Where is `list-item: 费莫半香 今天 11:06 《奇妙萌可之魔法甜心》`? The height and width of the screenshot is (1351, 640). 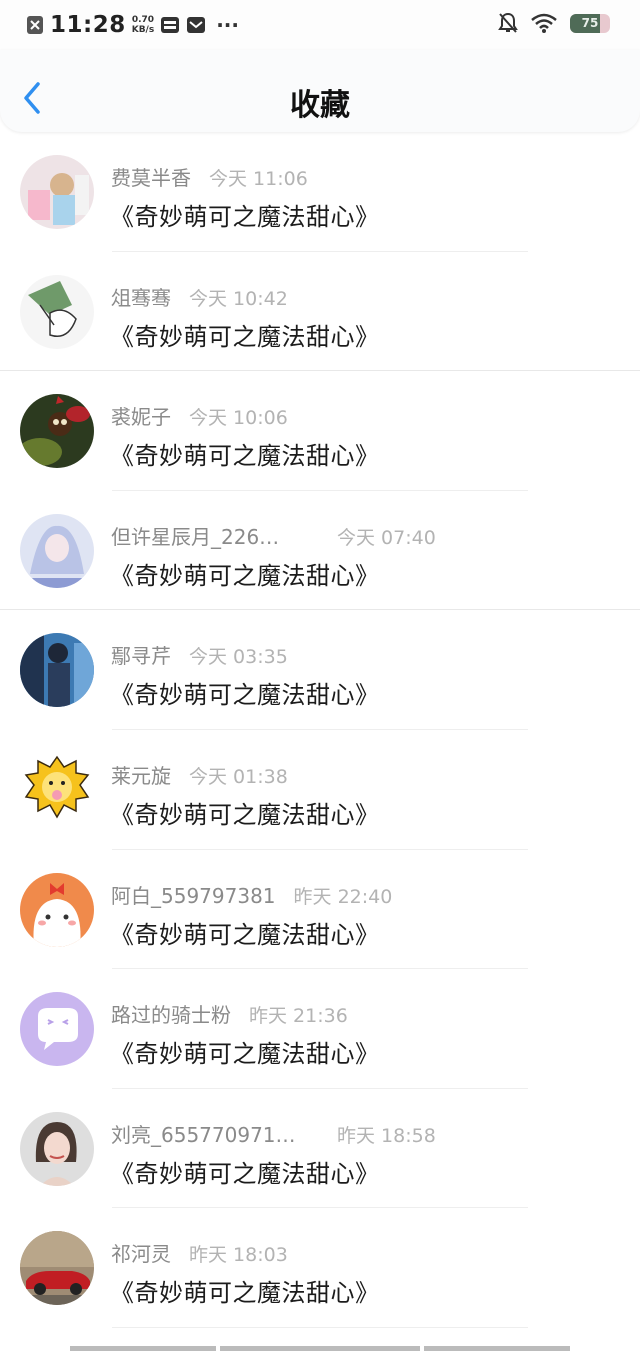 list-item: 费莫半香 今天 11:06 《奇妙萌可之魔法甜心》 is located at coordinates (320, 192).